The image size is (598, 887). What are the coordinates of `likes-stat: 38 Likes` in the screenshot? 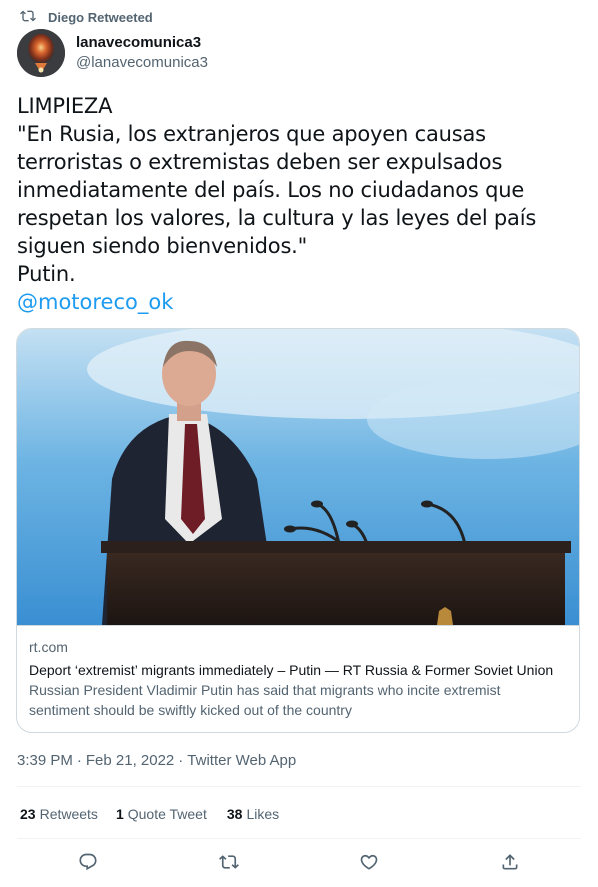 It's located at (253, 814).